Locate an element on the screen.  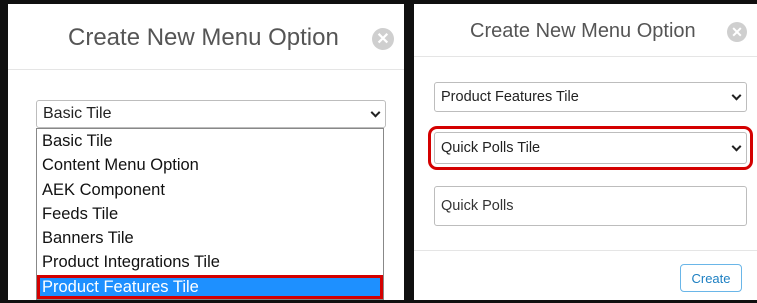
dropdown-option: Feeds Tile is located at coordinates (210, 214).